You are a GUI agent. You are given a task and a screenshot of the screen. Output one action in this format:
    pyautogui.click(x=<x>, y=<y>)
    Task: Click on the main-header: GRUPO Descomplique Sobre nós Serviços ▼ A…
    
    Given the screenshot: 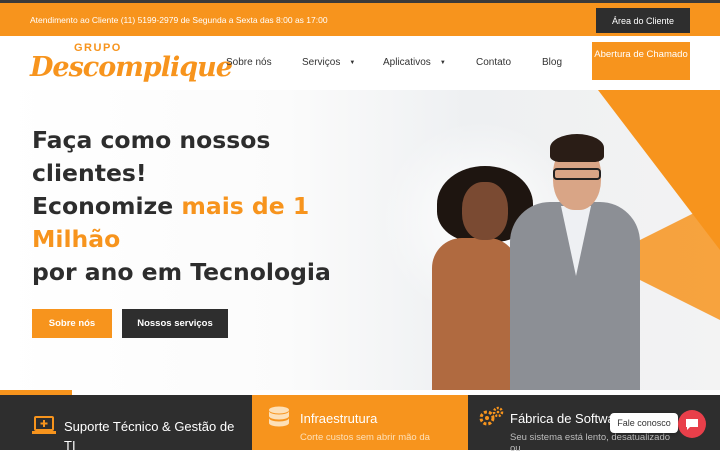 What is the action you would take?
    pyautogui.click(x=360, y=63)
    